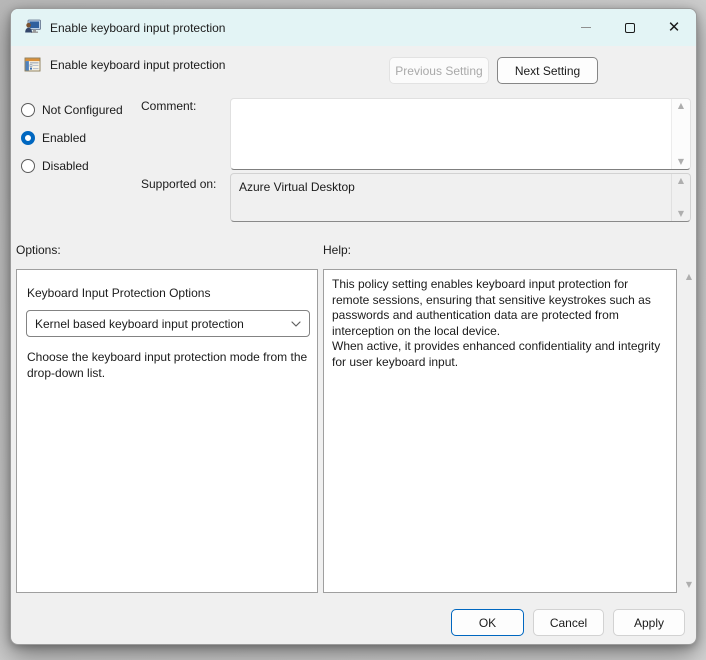 The width and height of the screenshot is (706, 660). What do you see at coordinates (297, 187) in the screenshot?
I see `supported-on-value: Azure Virtual Desktop` at bounding box center [297, 187].